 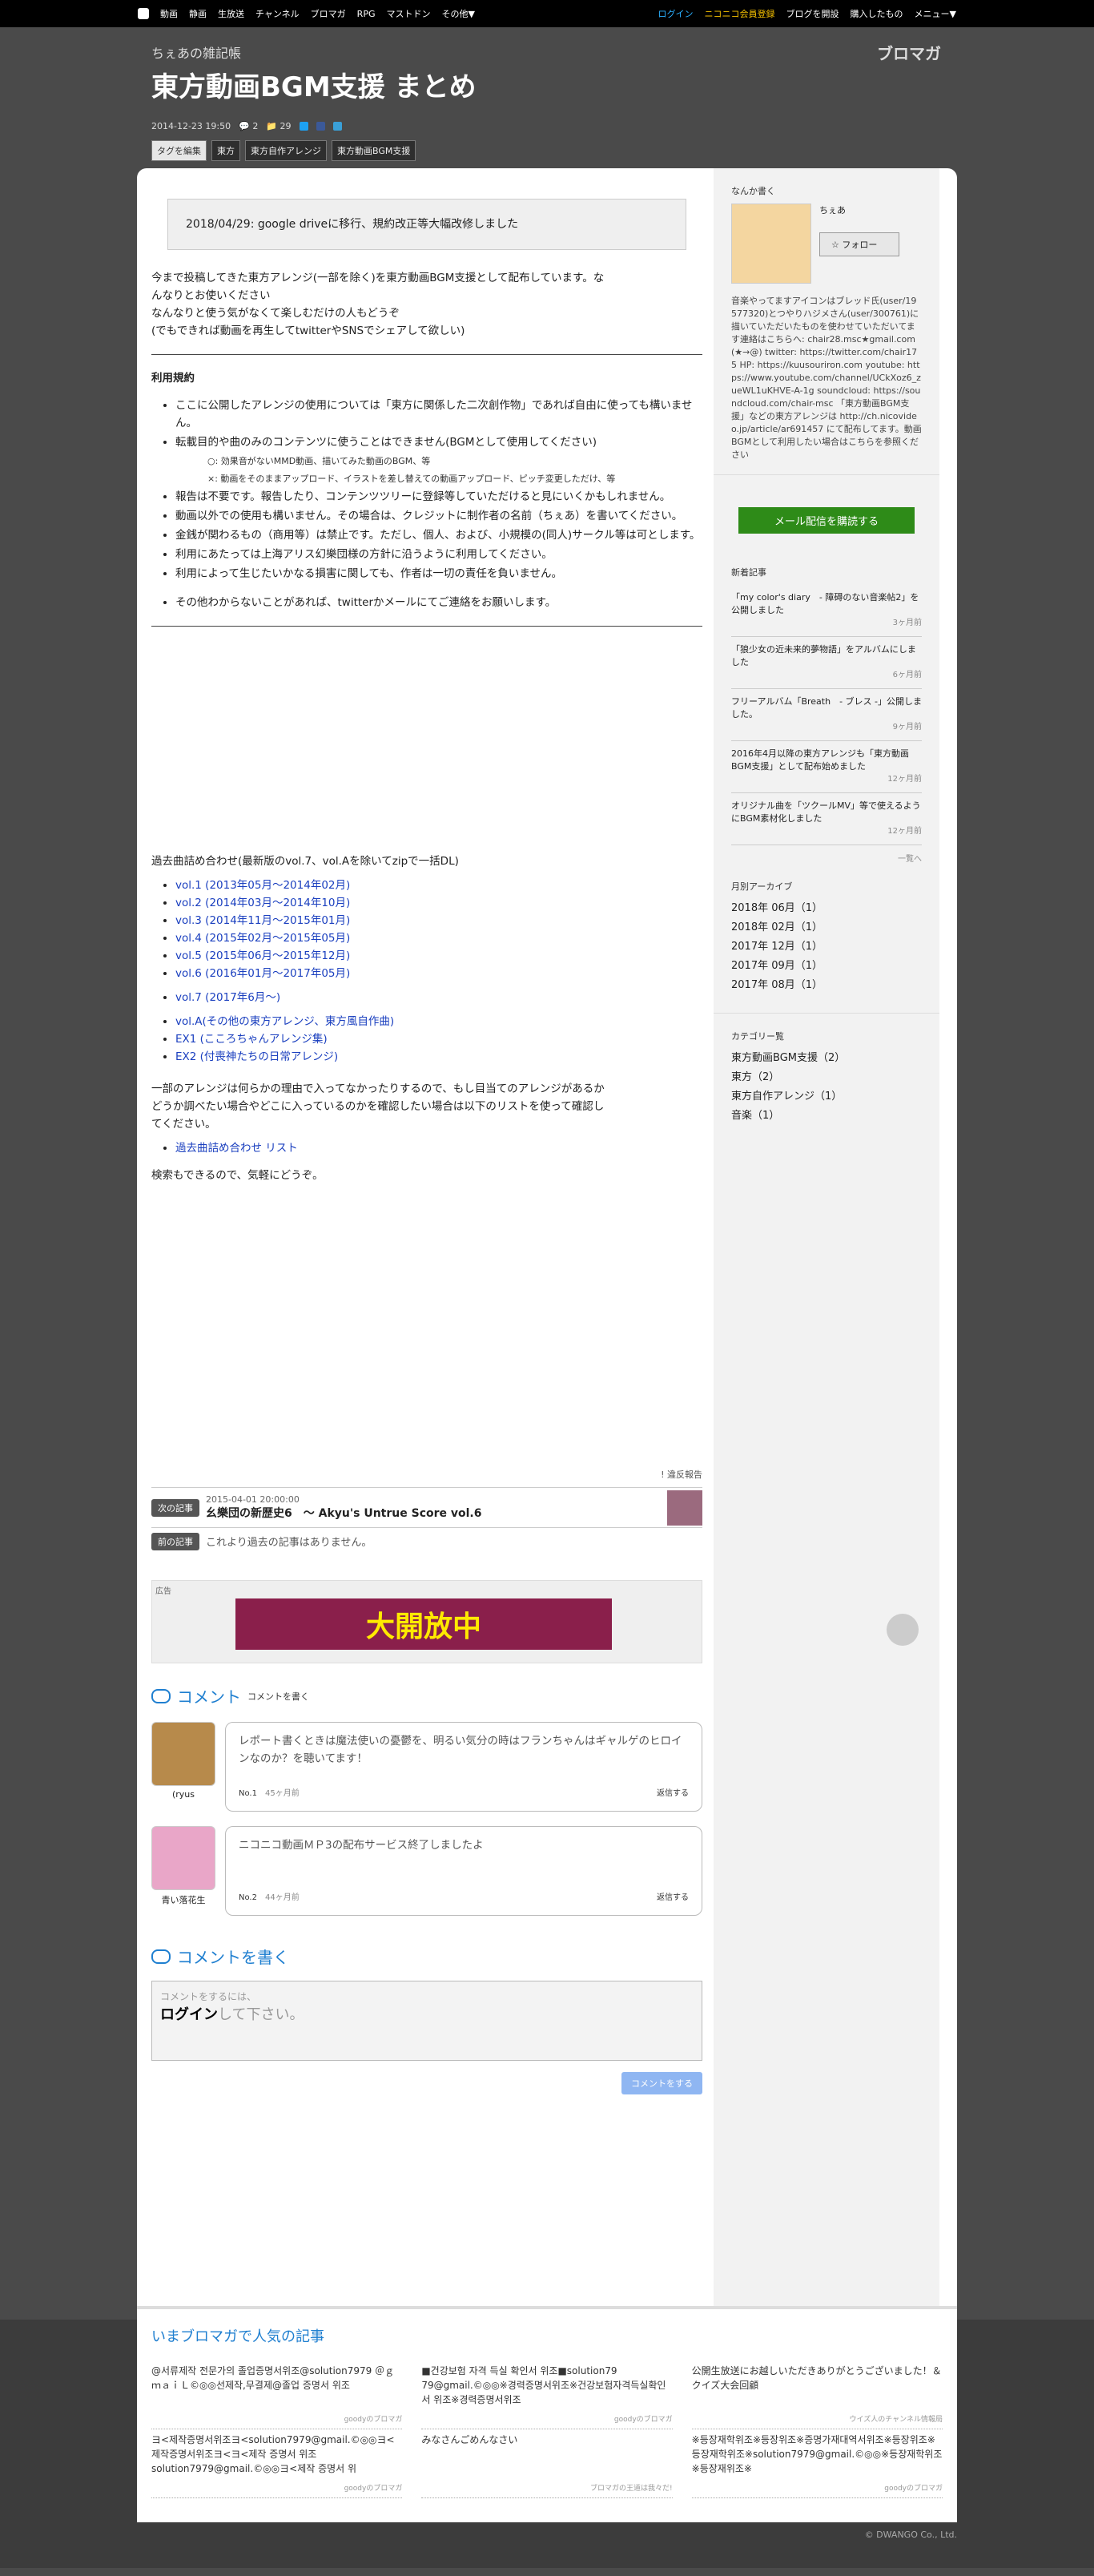 What do you see at coordinates (374, 150) in the screenshot?
I see `tag-item: 東方動画BGM支援` at bounding box center [374, 150].